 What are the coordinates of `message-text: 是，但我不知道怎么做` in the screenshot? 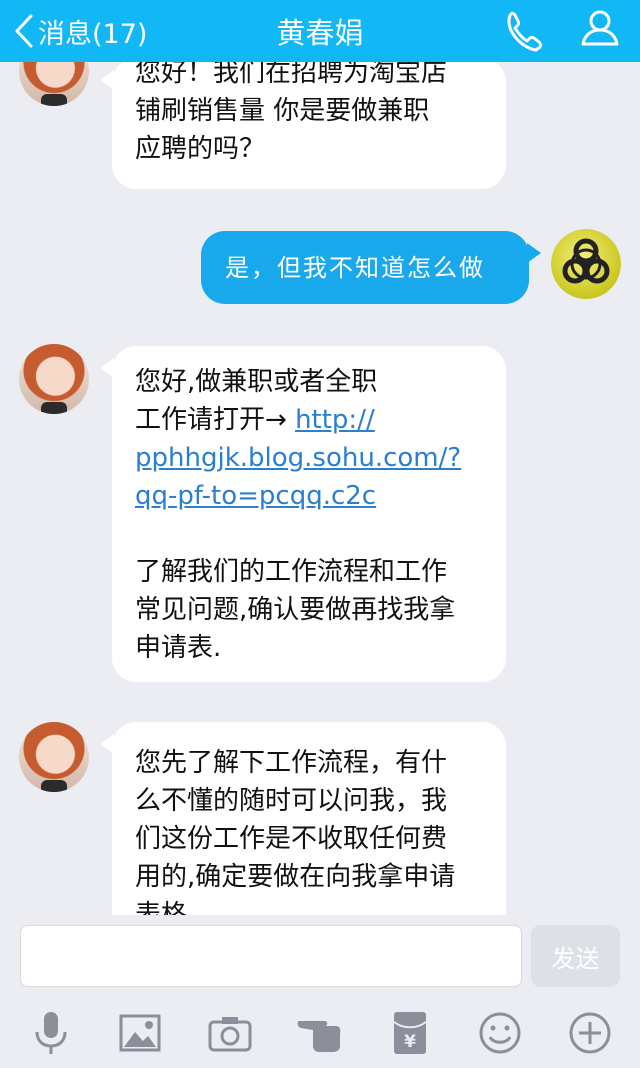 It's located at (355, 267).